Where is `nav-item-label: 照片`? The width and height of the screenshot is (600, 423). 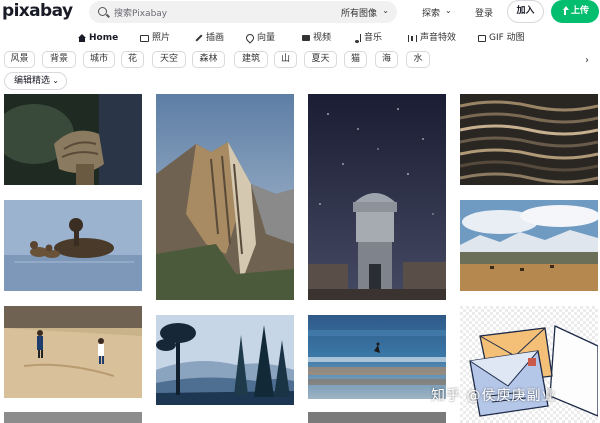 nav-item-label: 照片 is located at coordinates (161, 38).